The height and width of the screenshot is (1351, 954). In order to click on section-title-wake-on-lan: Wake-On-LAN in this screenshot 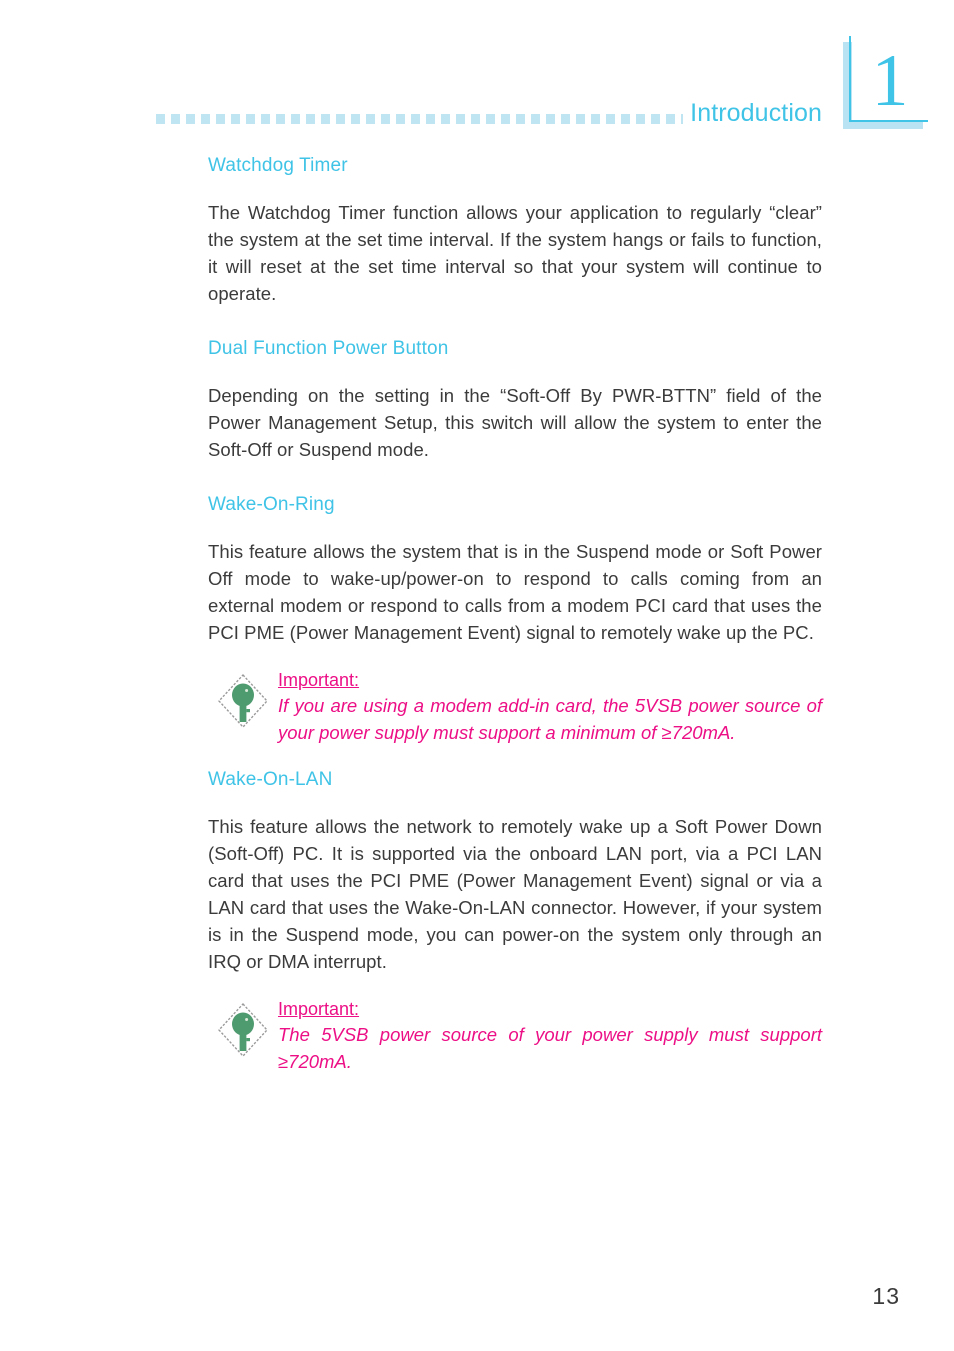, I will do `click(270, 779)`.